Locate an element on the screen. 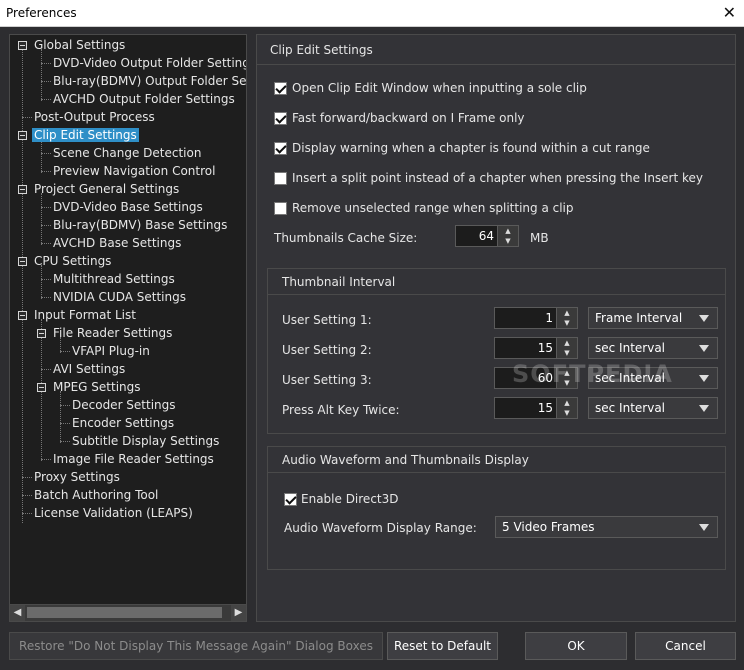 This screenshot has height=670, width=744. tree-item-avchd-base: AVCHD Base Settings is located at coordinates (117, 243).